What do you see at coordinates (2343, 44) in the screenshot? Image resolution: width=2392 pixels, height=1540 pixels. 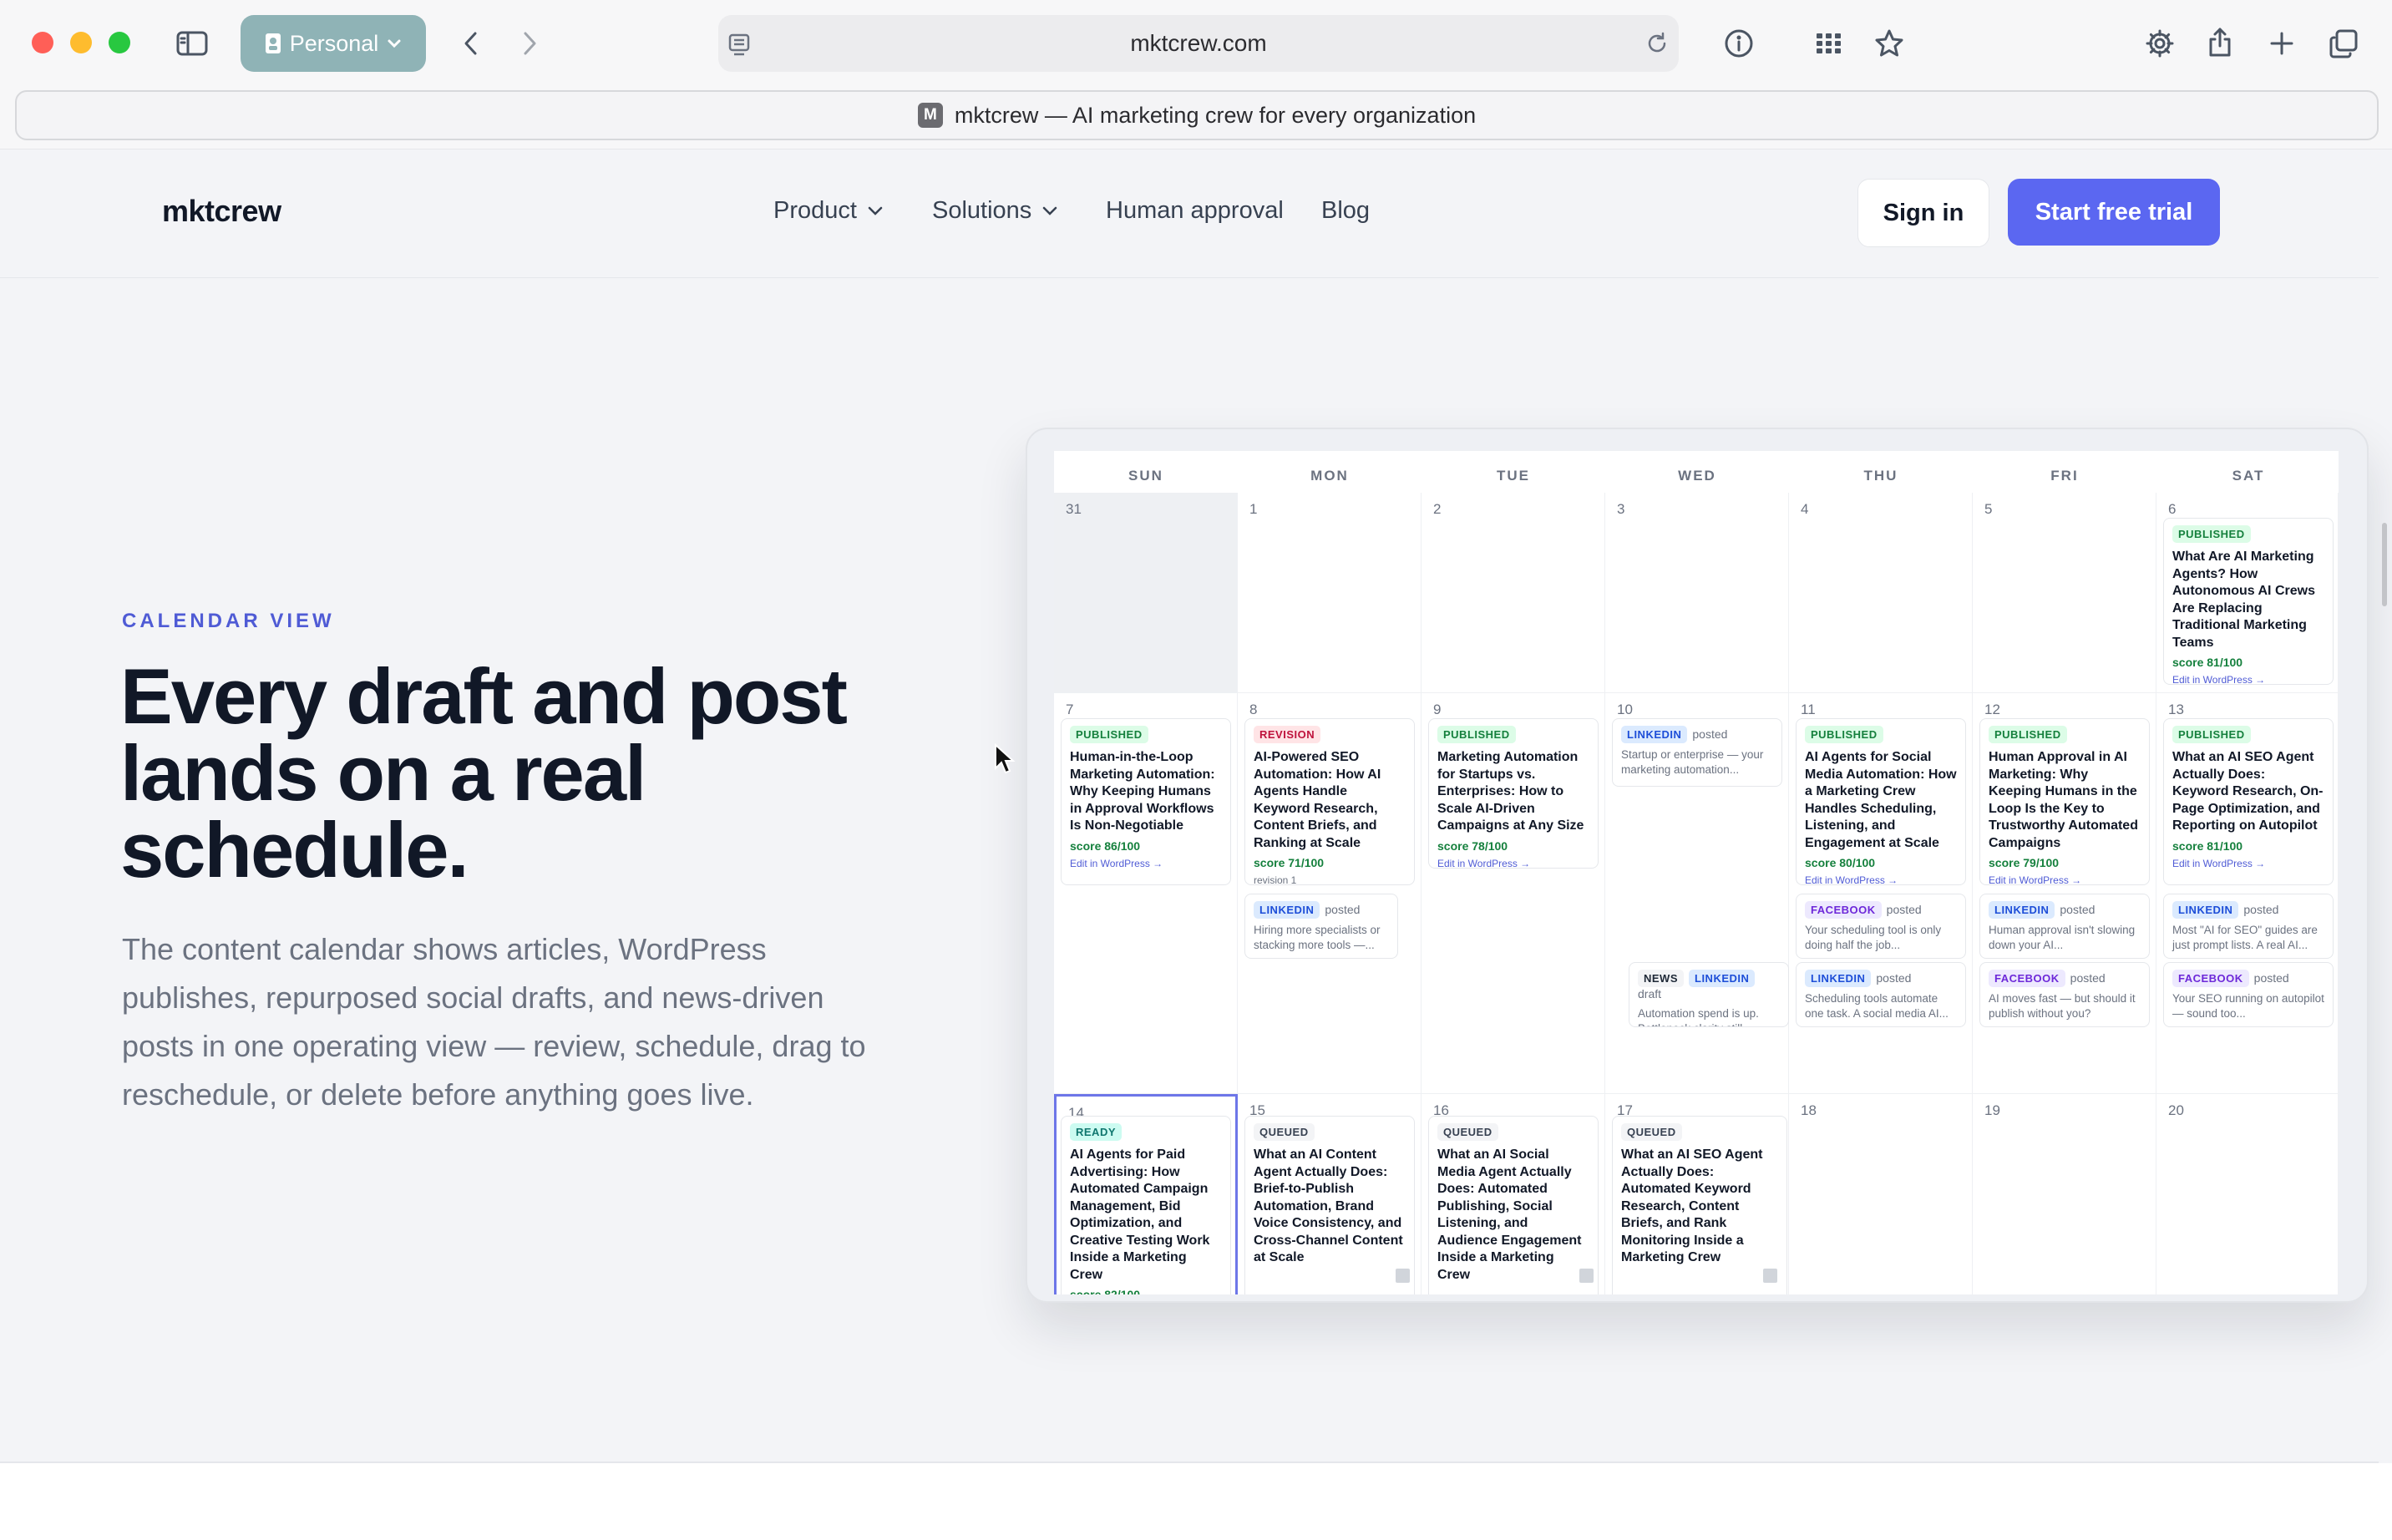 I see `tab-overview-icon` at bounding box center [2343, 44].